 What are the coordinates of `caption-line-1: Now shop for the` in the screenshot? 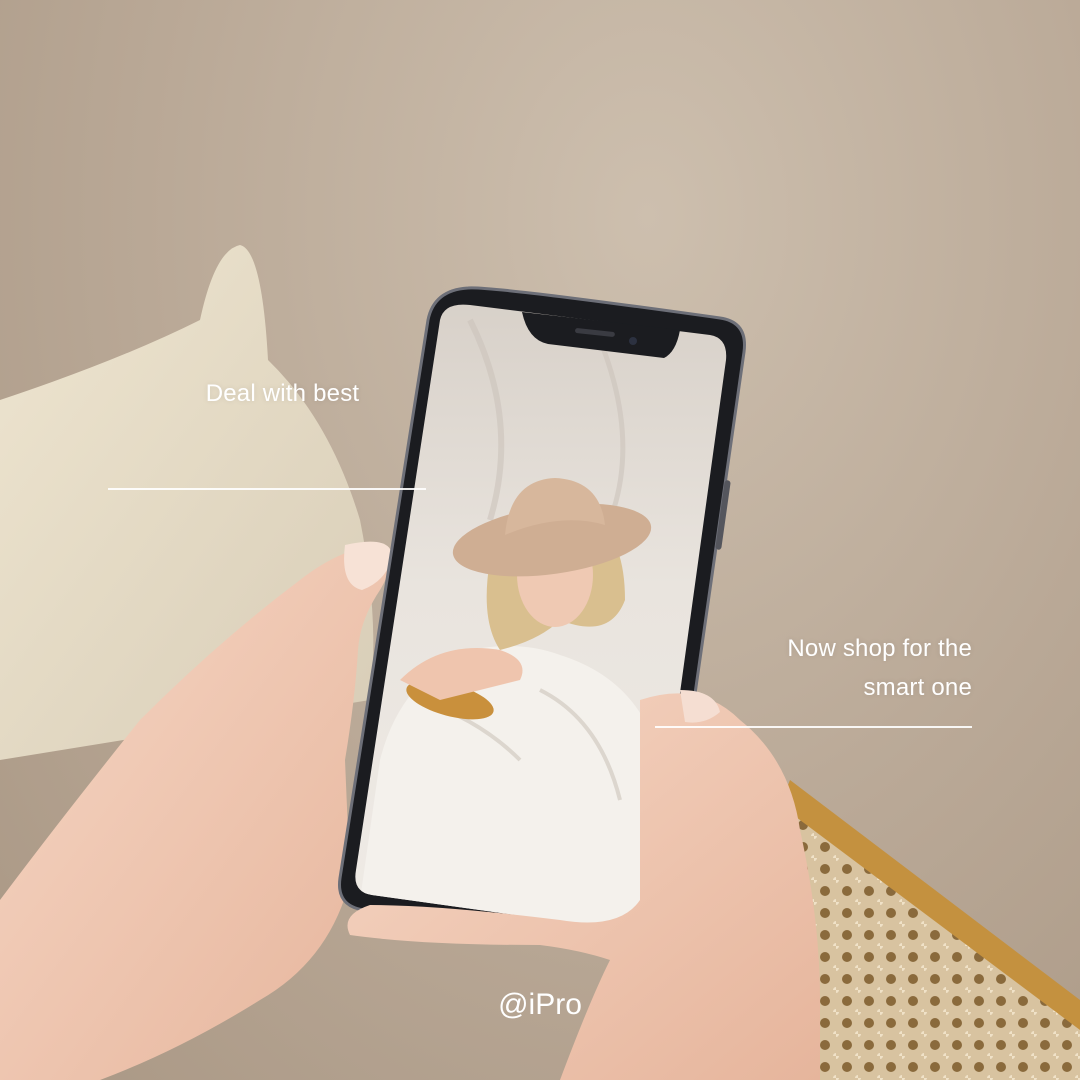 It's located at (879, 648).